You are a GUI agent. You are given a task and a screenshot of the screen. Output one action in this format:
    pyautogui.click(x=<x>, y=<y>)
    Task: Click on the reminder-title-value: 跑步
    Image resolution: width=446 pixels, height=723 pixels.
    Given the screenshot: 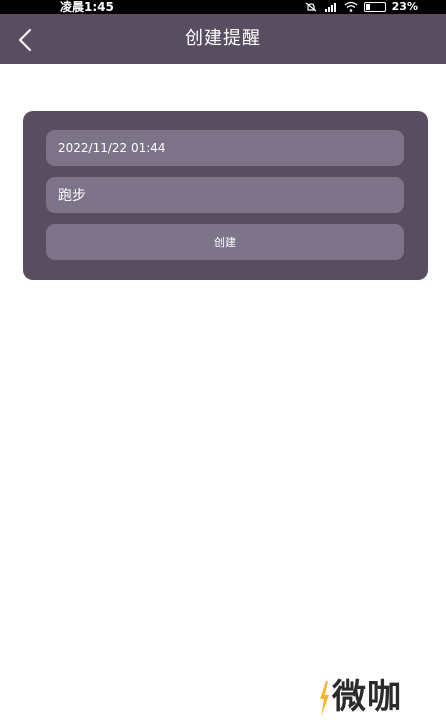 What is the action you would take?
    pyautogui.click(x=72, y=196)
    